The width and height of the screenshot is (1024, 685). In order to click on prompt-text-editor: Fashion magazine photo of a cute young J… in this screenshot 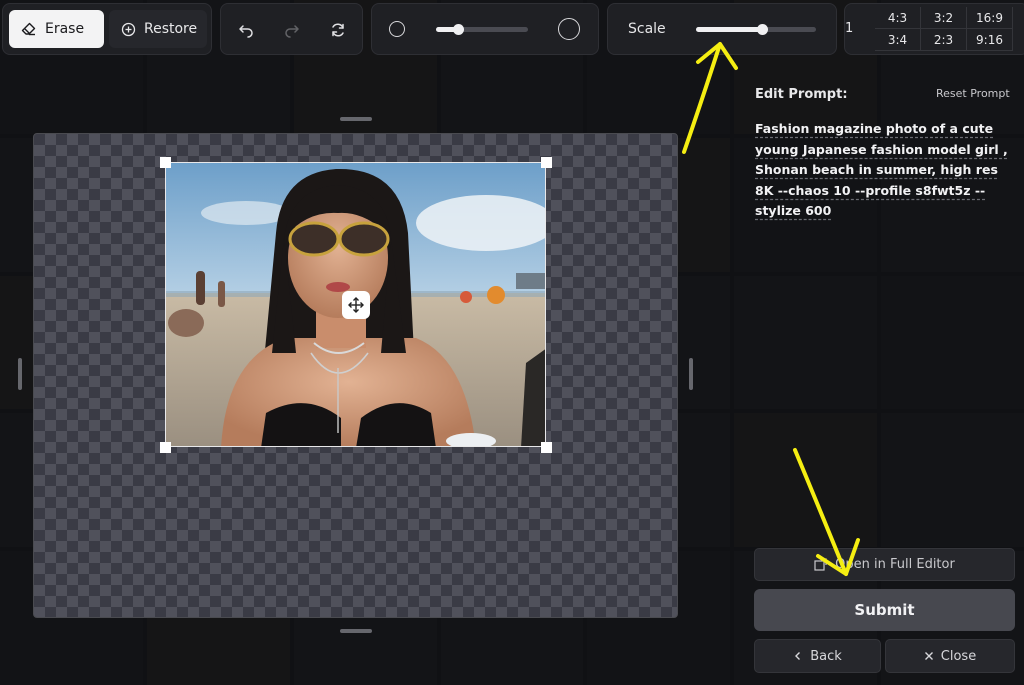, I will do `click(882, 170)`.